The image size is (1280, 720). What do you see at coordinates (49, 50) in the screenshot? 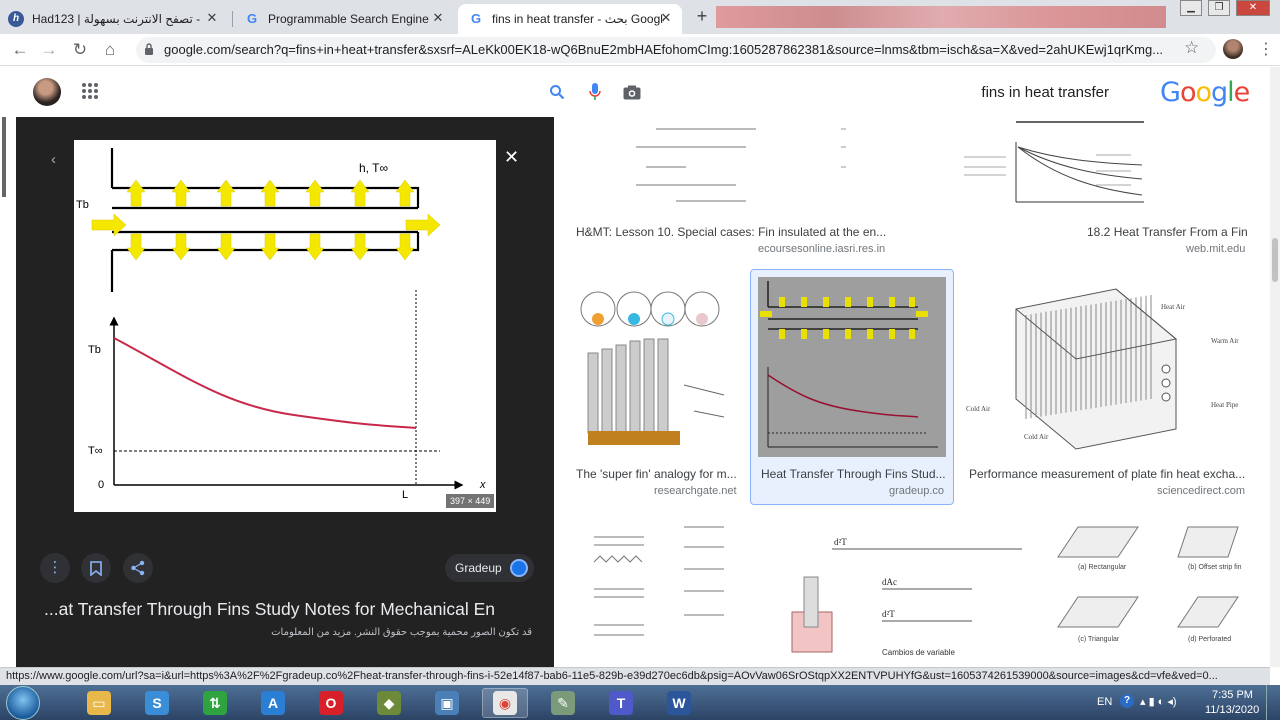
I see `forward-button: →` at bounding box center [49, 50].